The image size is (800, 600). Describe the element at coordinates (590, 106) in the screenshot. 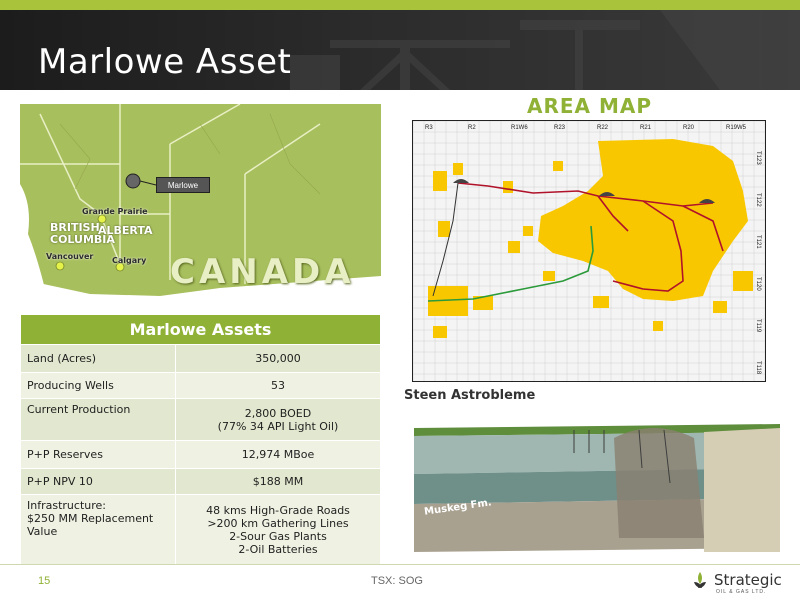

I see `area-map-title: AREA MAP` at that location.